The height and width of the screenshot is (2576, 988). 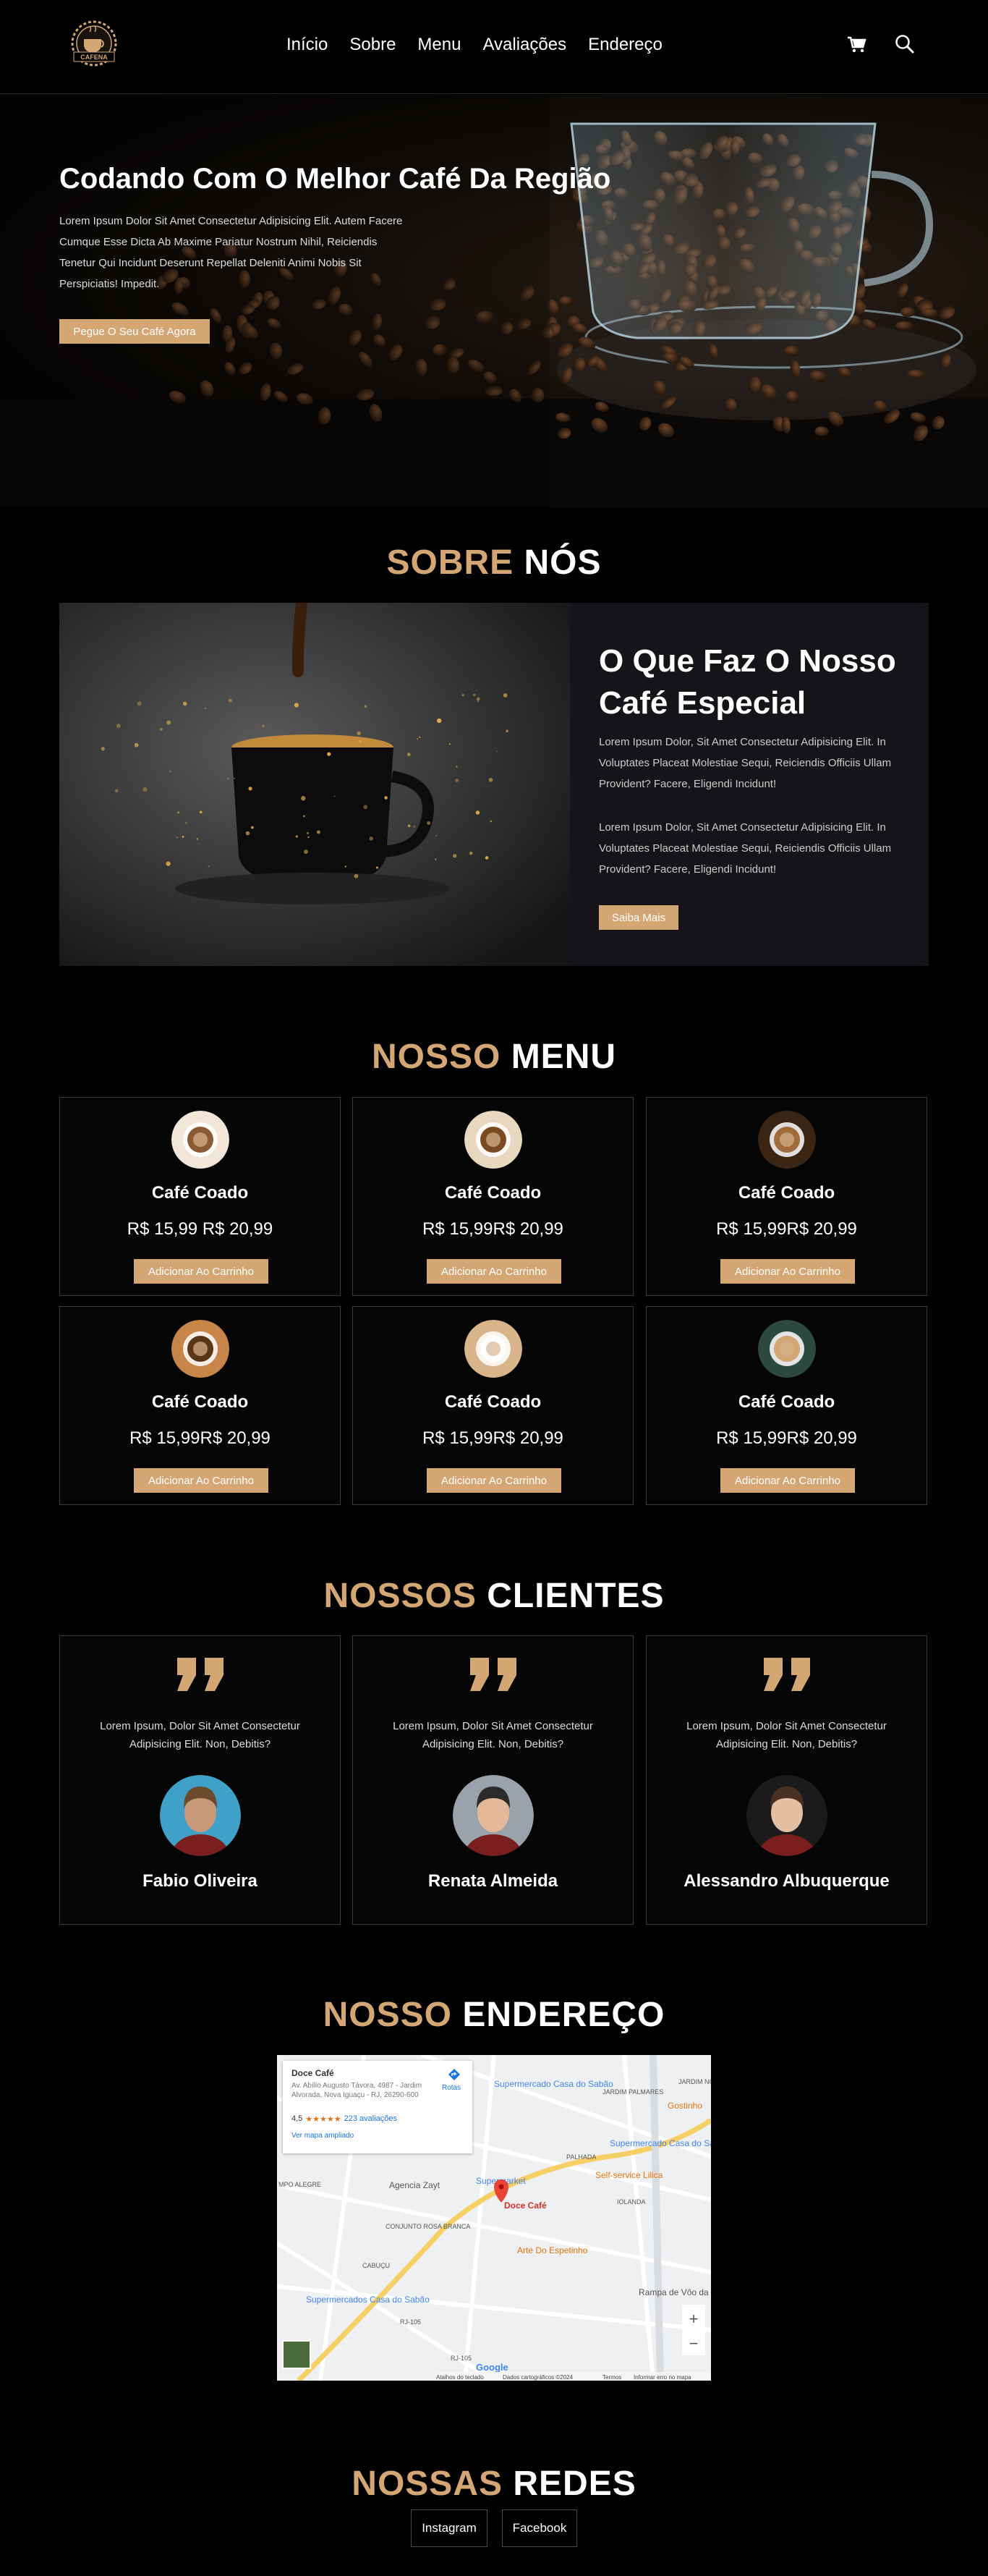 I want to click on map-label: Self-service Lilica, so click(x=629, y=2175).